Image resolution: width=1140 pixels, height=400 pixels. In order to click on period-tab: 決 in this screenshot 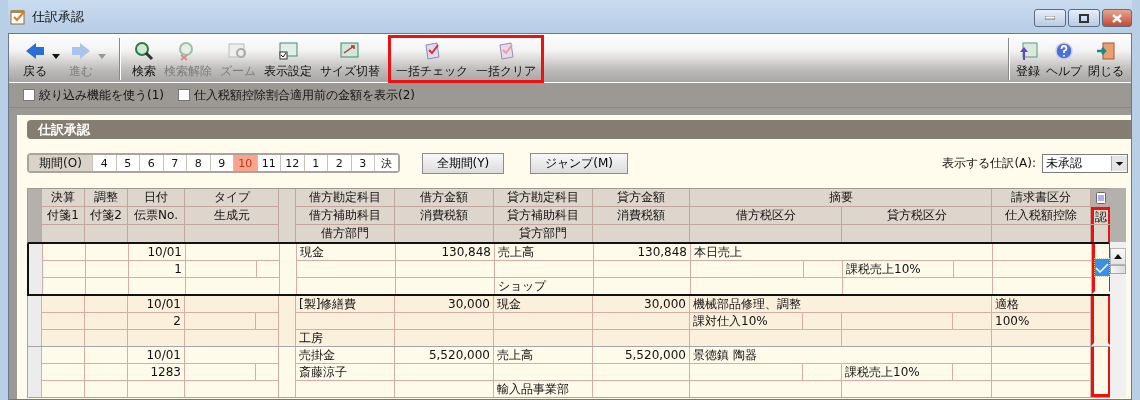, I will do `click(386, 163)`.